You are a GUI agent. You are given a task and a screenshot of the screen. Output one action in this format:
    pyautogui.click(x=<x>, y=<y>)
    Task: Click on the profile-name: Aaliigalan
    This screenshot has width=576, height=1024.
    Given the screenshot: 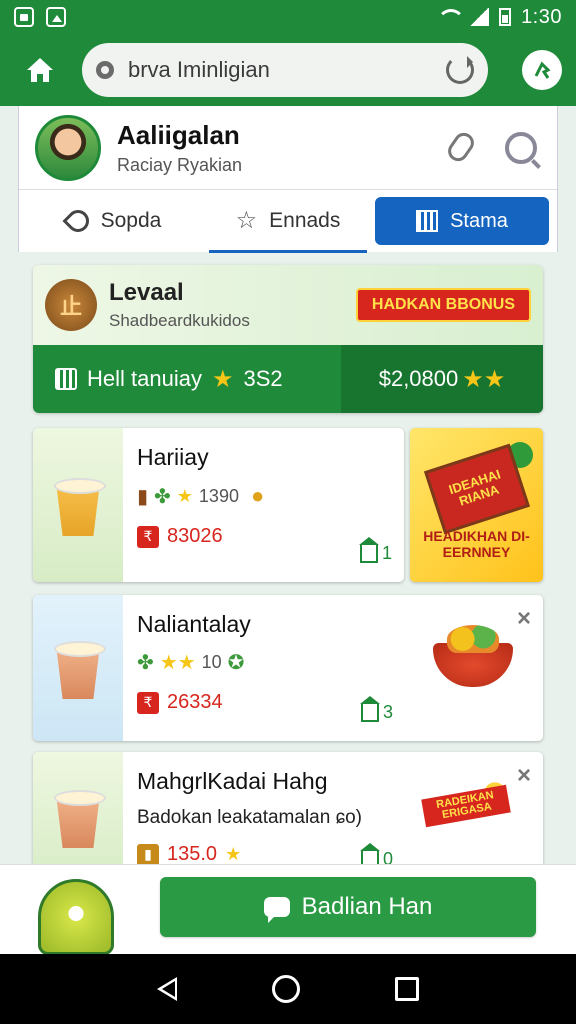 What is the action you would take?
    pyautogui.click(x=178, y=134)
    